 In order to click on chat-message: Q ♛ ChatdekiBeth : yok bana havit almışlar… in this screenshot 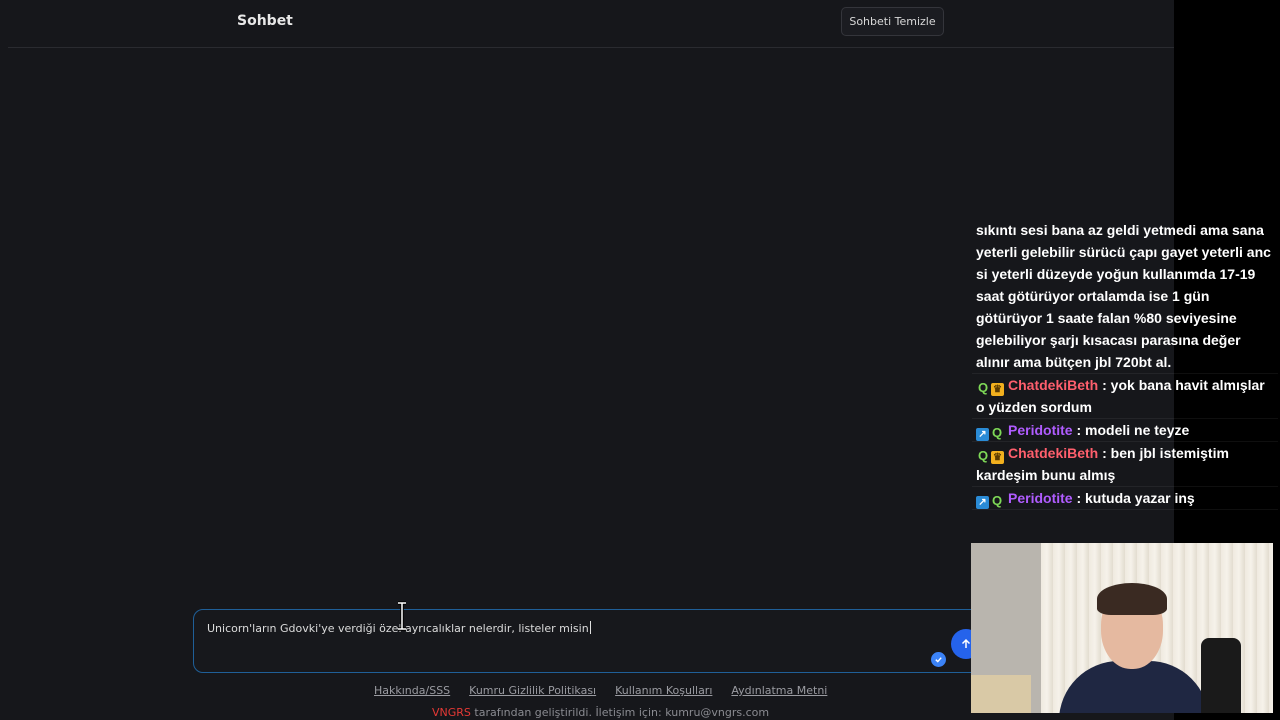, I will do `click(1125, 396)`.